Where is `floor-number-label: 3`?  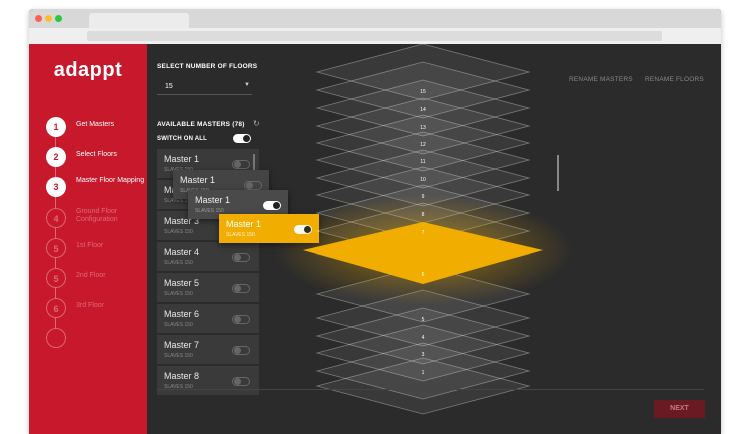
floor-number-label: 3 is located at coordinates (423, 355).